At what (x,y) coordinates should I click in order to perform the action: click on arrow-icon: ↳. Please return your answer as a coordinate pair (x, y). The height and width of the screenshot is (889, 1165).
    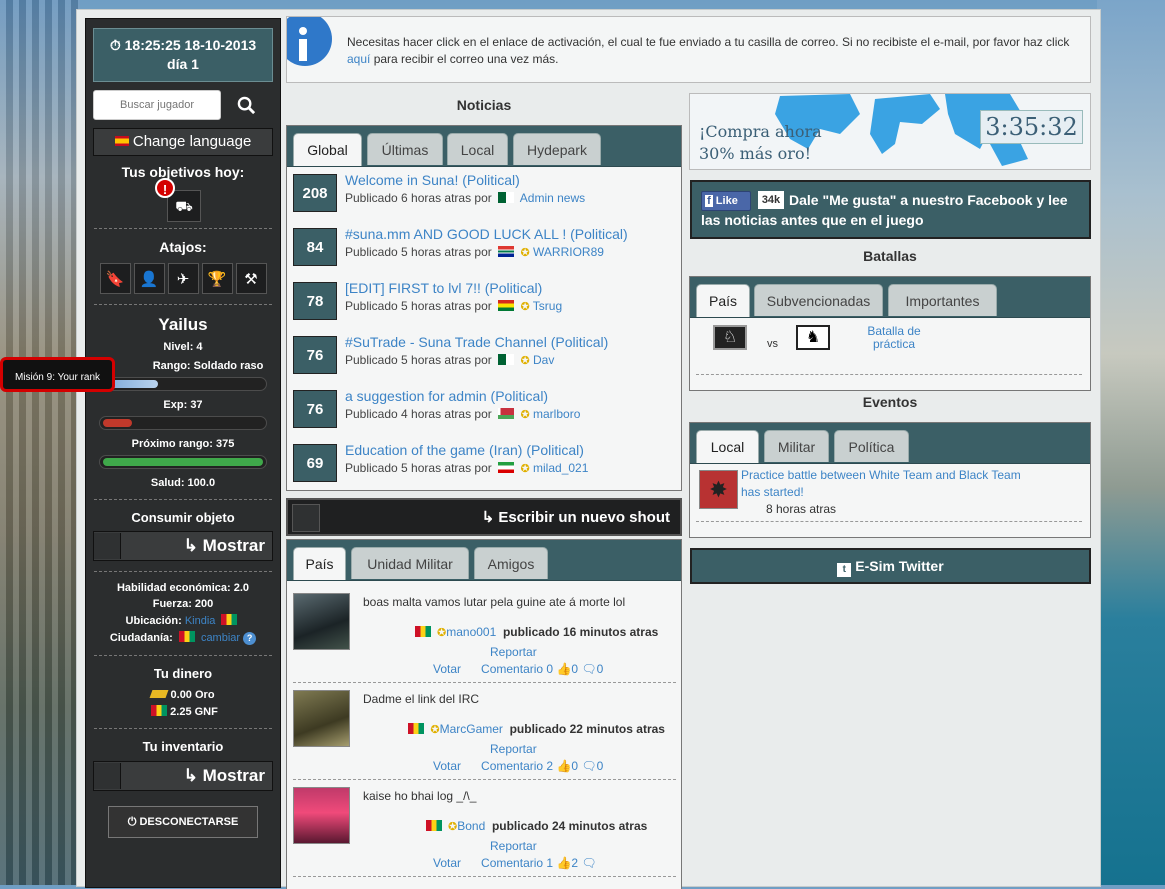
    Looking at the image, I should click on (190, 545).